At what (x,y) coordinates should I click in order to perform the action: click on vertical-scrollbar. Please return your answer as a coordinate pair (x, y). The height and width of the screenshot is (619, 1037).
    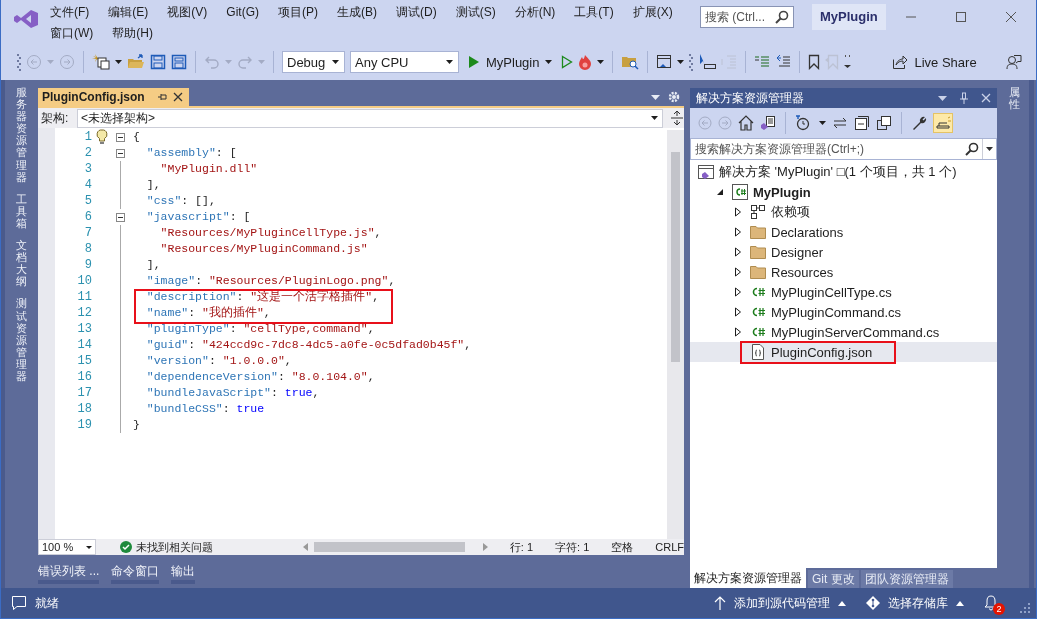
    Looking at the image, I should click on (675, 333).